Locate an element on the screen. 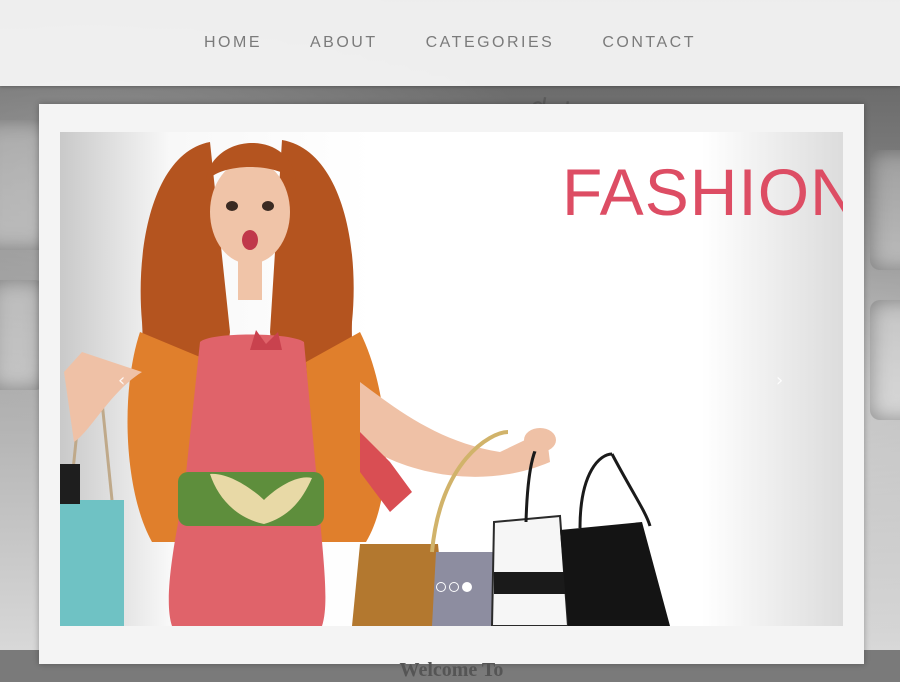  carousel-prev-icon: ‹ is located at coordinates (121, 380).